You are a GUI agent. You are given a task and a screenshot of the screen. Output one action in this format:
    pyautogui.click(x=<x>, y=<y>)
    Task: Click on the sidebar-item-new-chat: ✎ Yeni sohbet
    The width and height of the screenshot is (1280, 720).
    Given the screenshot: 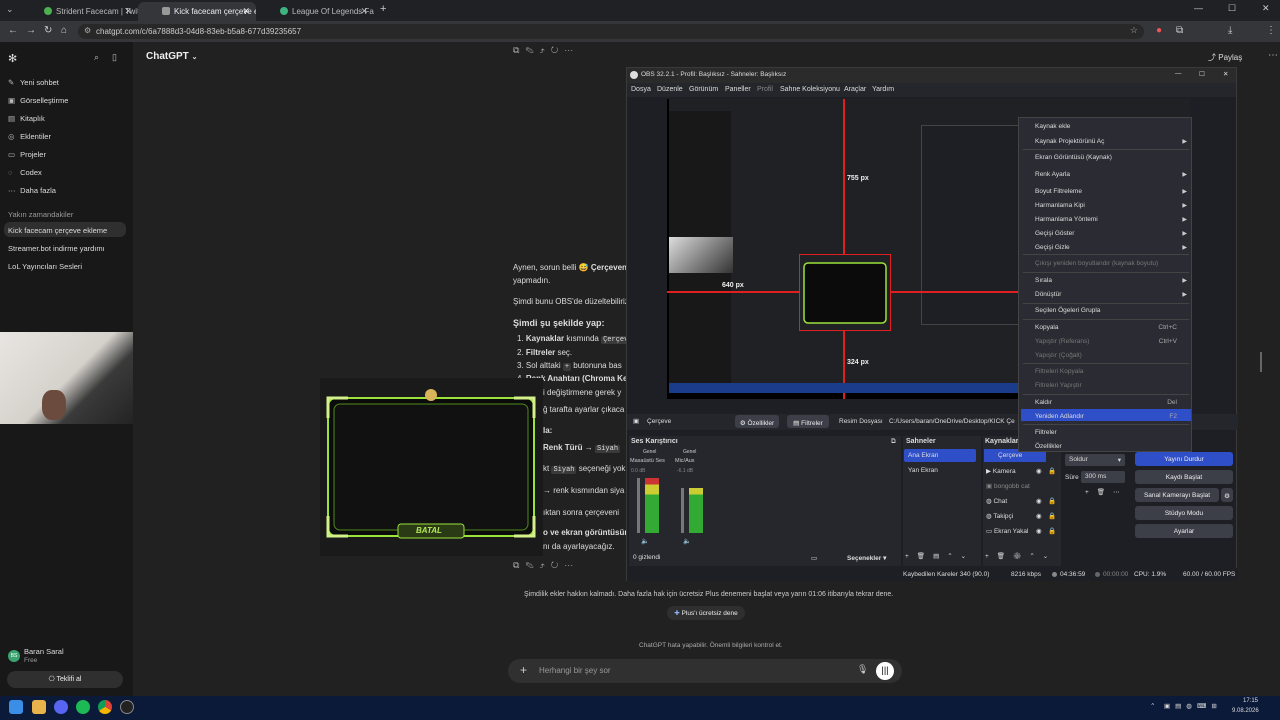 What is the action you would take?
    pyautogui.click(x=33, y=82)
    